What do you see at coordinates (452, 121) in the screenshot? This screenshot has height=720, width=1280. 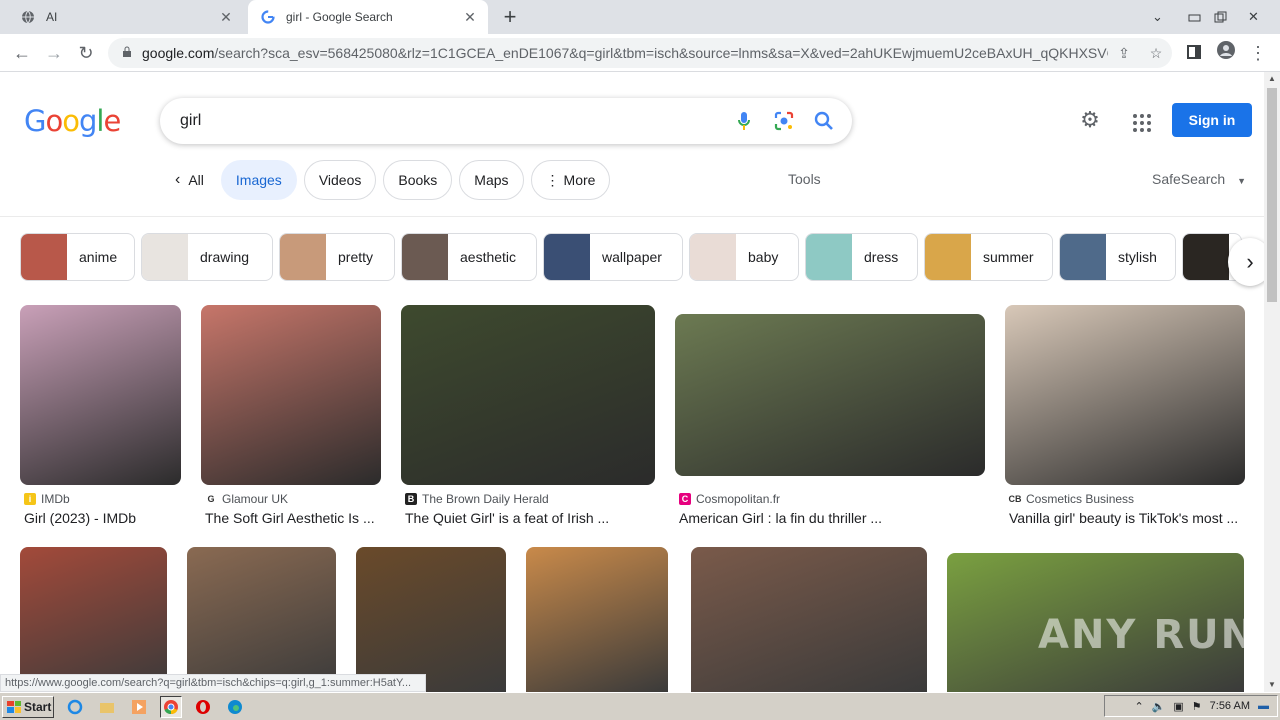 I see `search-input: girl` at bounding box center [452, 121].